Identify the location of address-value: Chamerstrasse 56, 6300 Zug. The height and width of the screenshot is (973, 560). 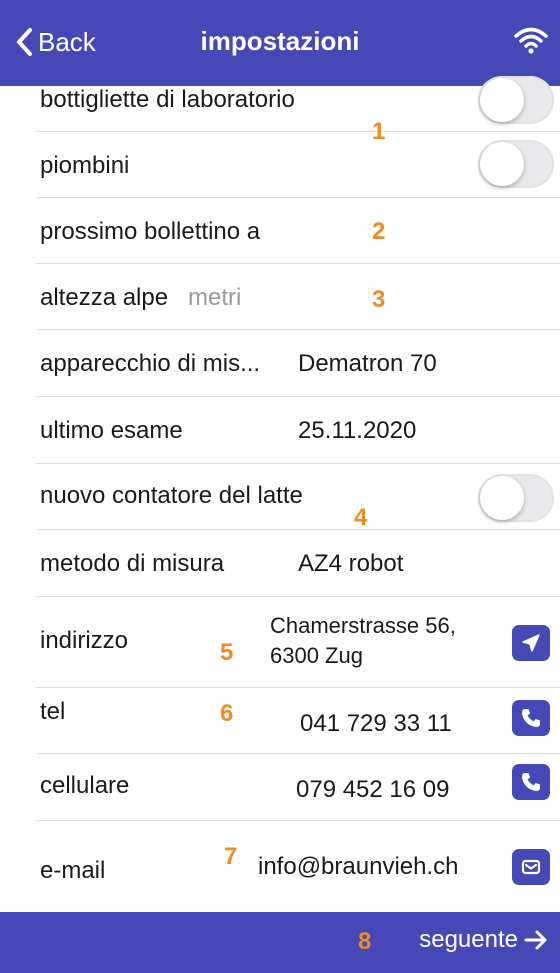
(363, 641).